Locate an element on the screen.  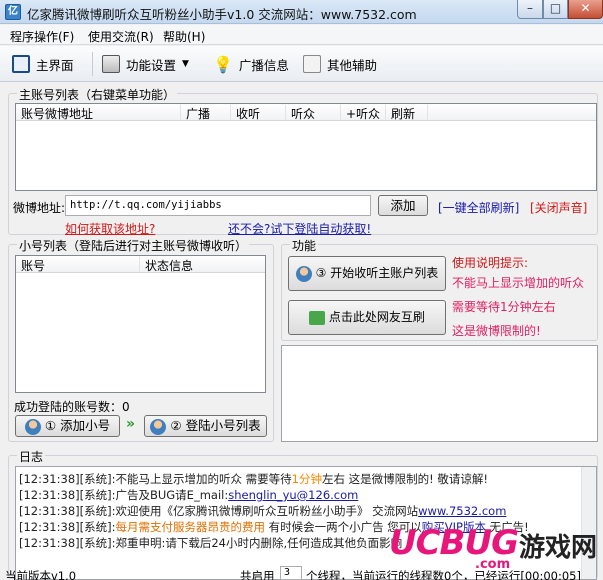
col-weibo-url: 账号微博地址 is located at coordinates (98, 113).